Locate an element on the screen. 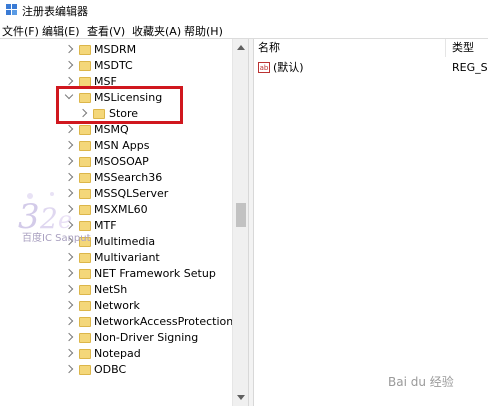 The height and width of the screenshot is (406, 488). tree-item-label: MSXML60 is located at coordinates (121, 209).